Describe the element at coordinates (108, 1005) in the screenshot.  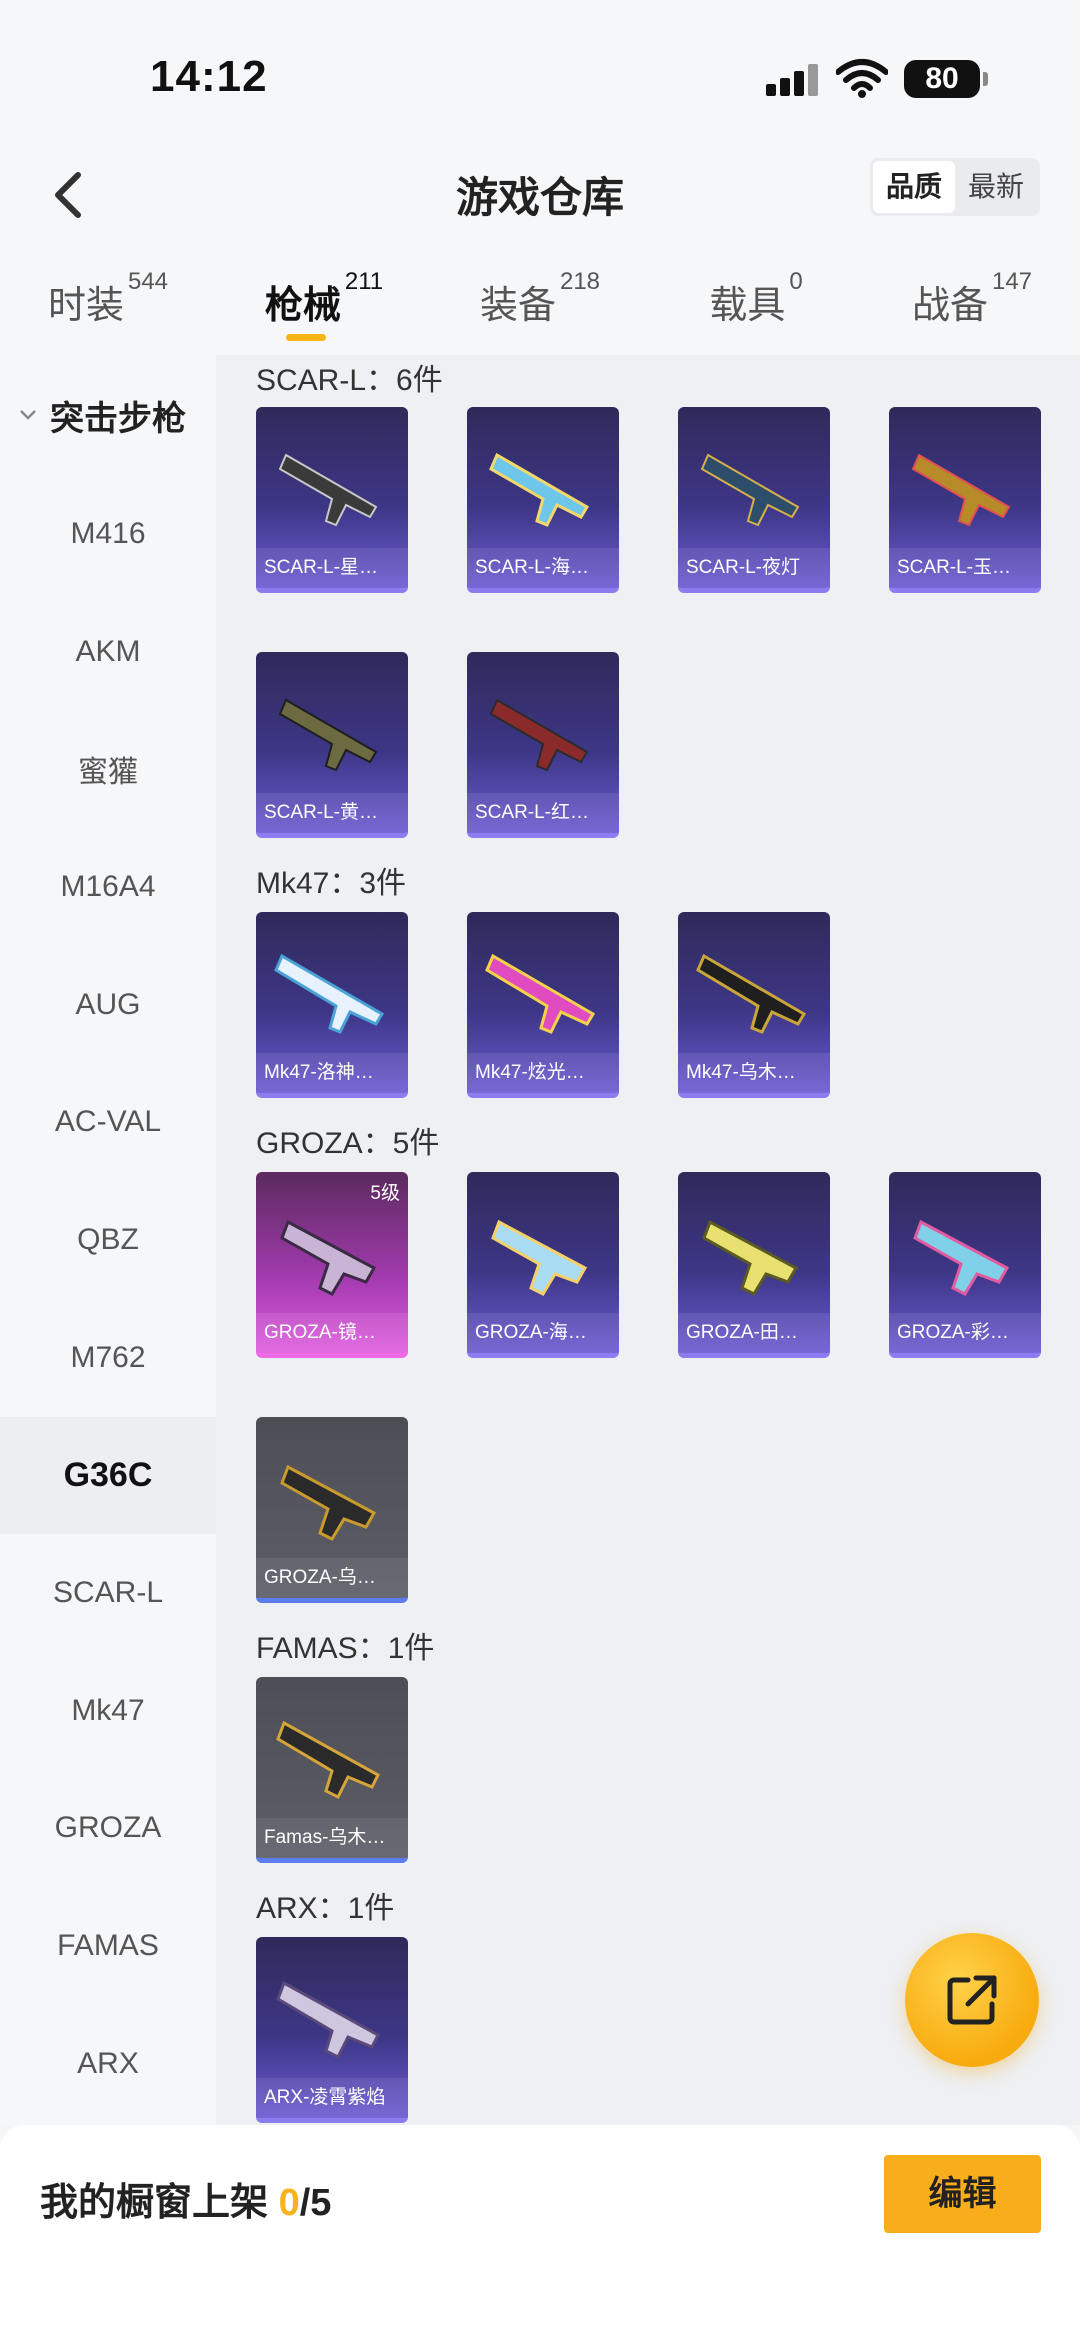
I see `sidebar-item-aug: AUG` at that location.